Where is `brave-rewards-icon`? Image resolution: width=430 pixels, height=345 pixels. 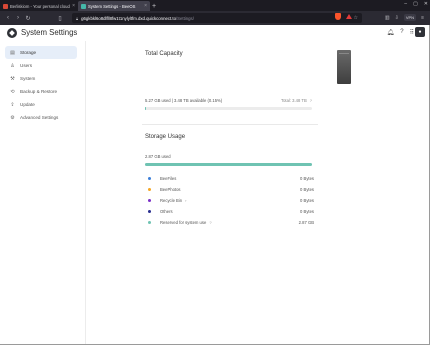 brave-rewards-icon is located at coordinates (349, 16).